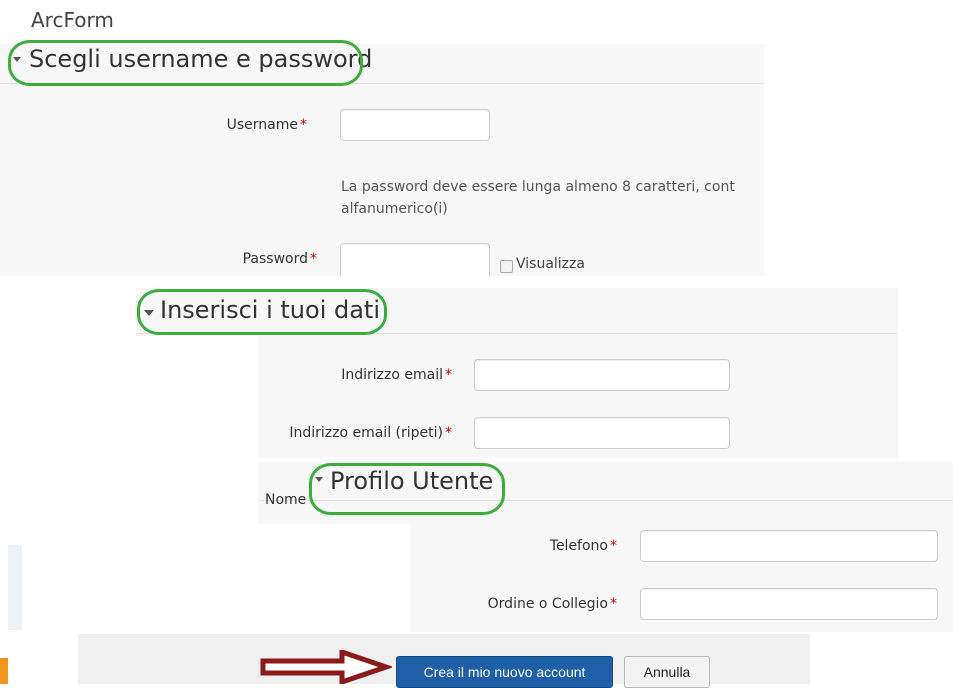  I want to click on orange-edge-marker, so click(4, 671).